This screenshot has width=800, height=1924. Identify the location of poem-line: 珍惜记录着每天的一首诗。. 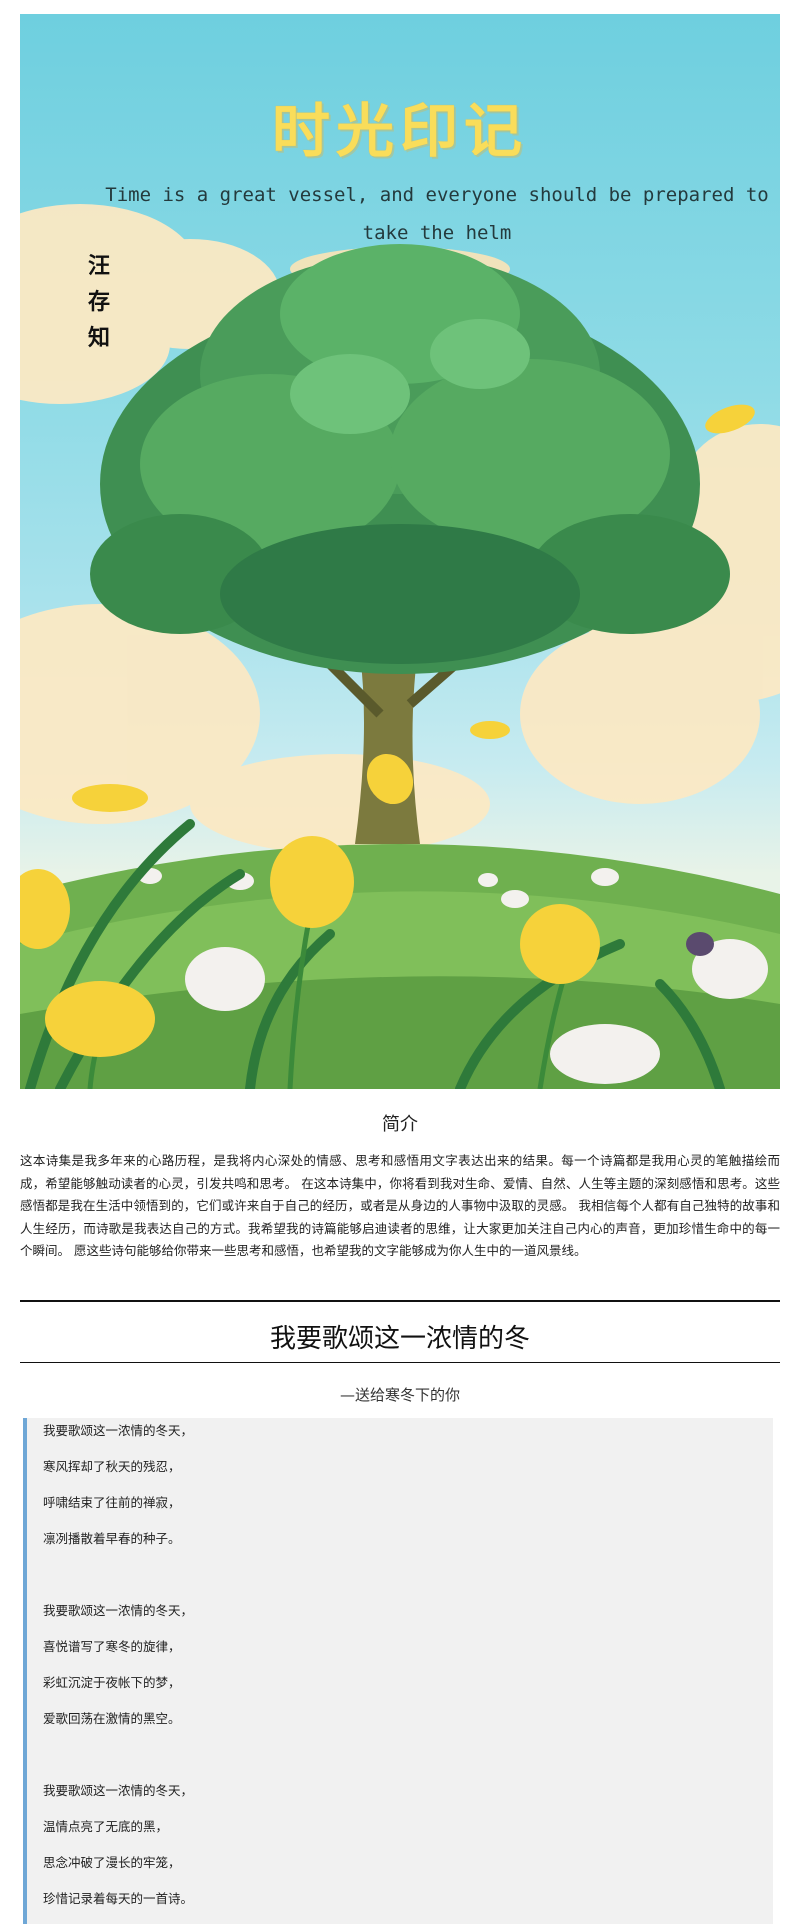
(118, 1898).